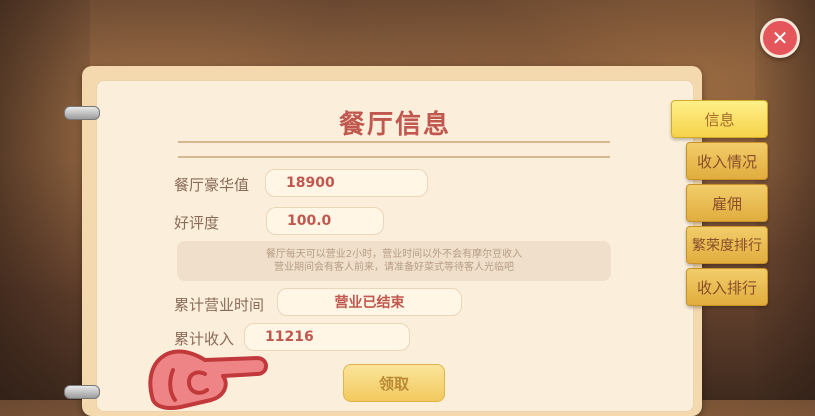 The image size is (815, 416). Describe the element at coordinates (727, 203) in the screenshot. I see `tab-hire: 雇佣` at that location.